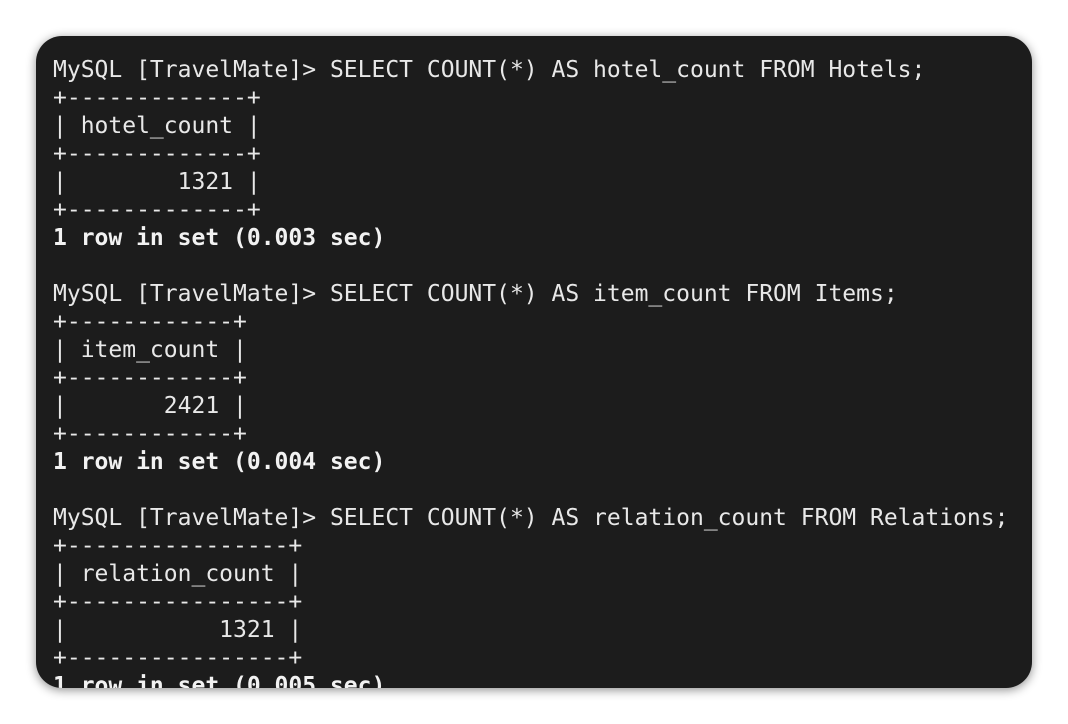 This screenshot has height=724, width=1068. Describe the element at coordinates (150, 350) in the screenshot. I see `table-header-line: | item_count |` at that location.